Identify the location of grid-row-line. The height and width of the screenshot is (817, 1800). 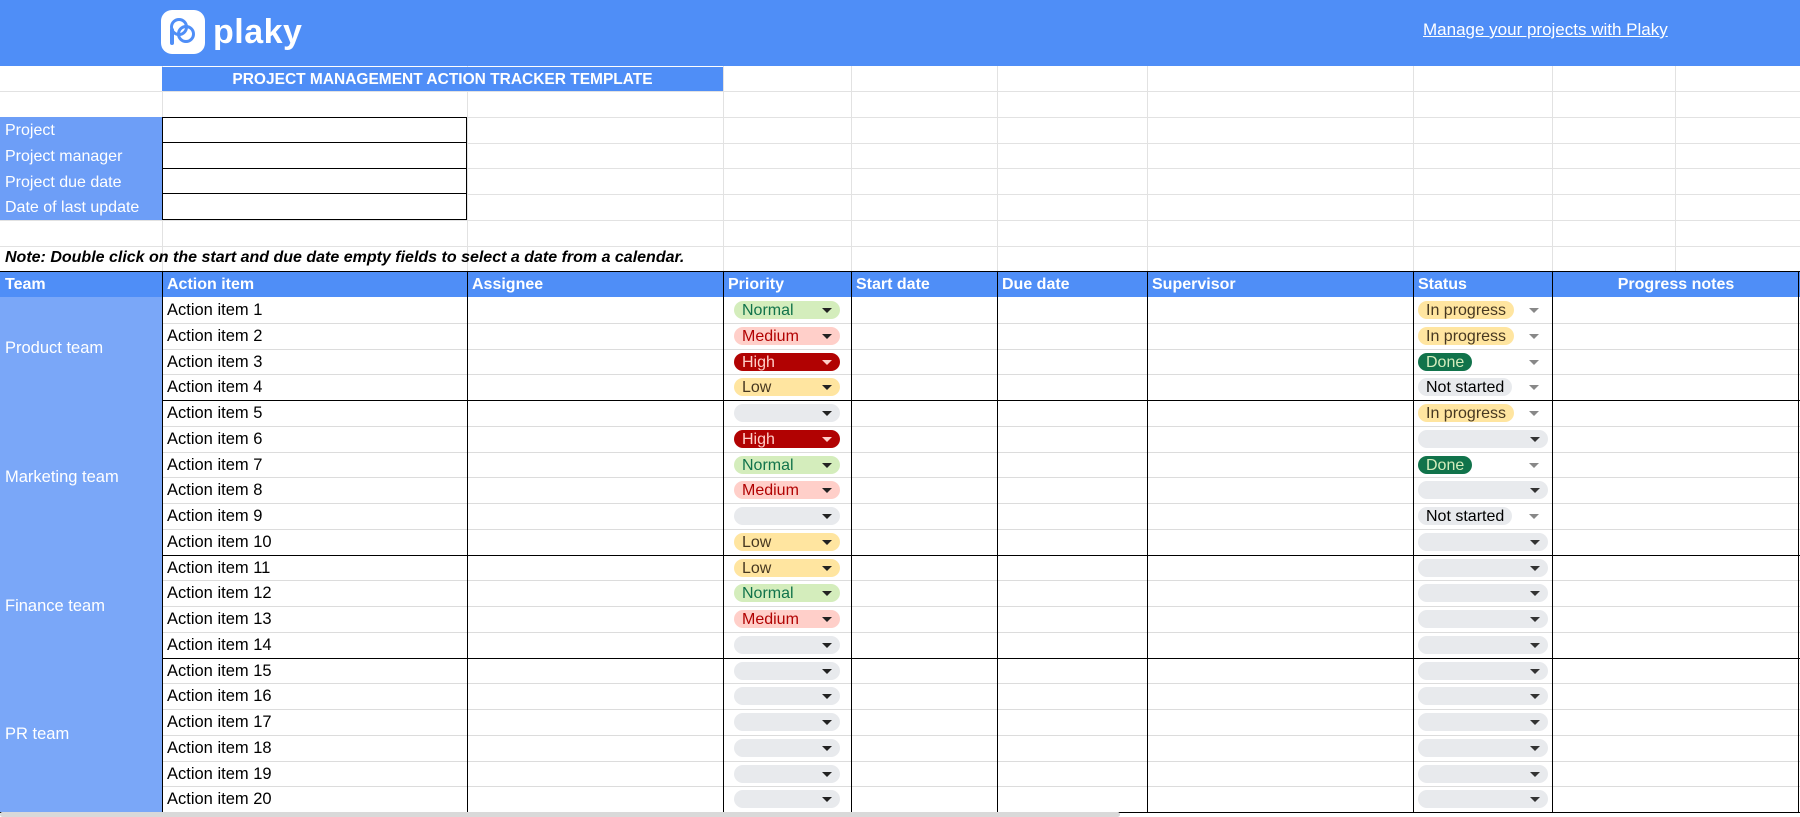
(900, 91).